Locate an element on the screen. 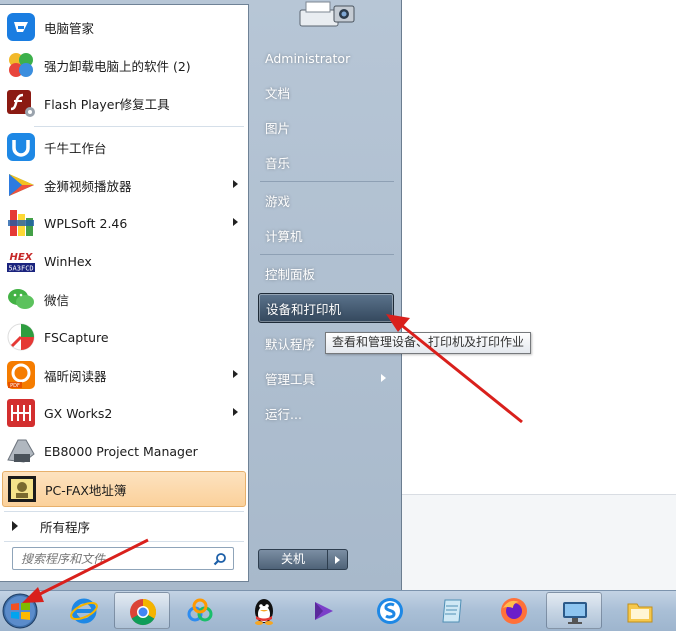 The height and width of the screenshot is (634, 676). user-picture-printer-icon is located at coordinates (327, 16).